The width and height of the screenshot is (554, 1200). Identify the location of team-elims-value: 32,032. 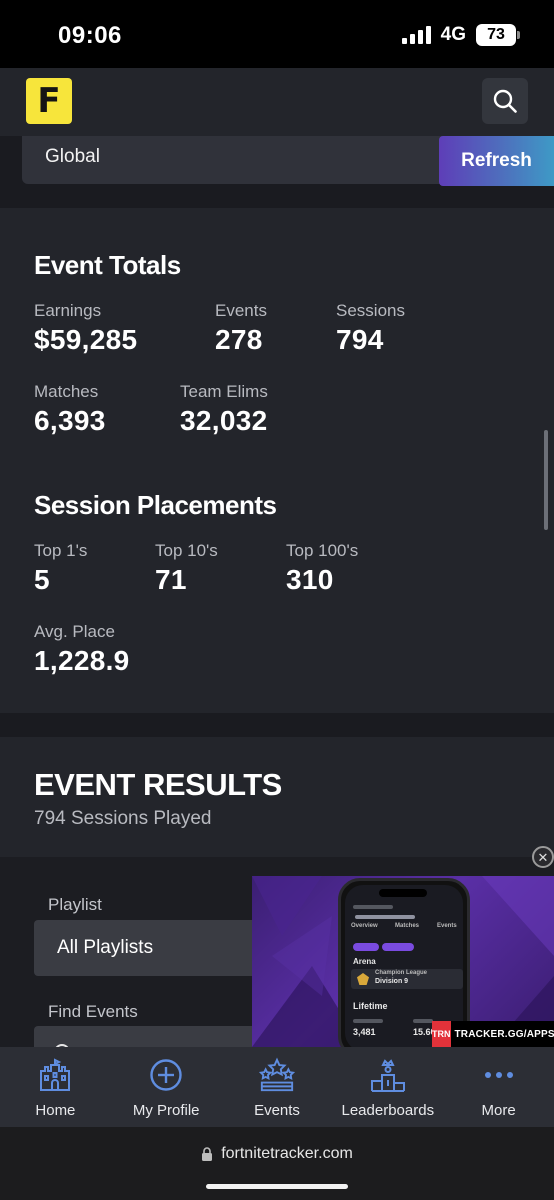
(224, 420).